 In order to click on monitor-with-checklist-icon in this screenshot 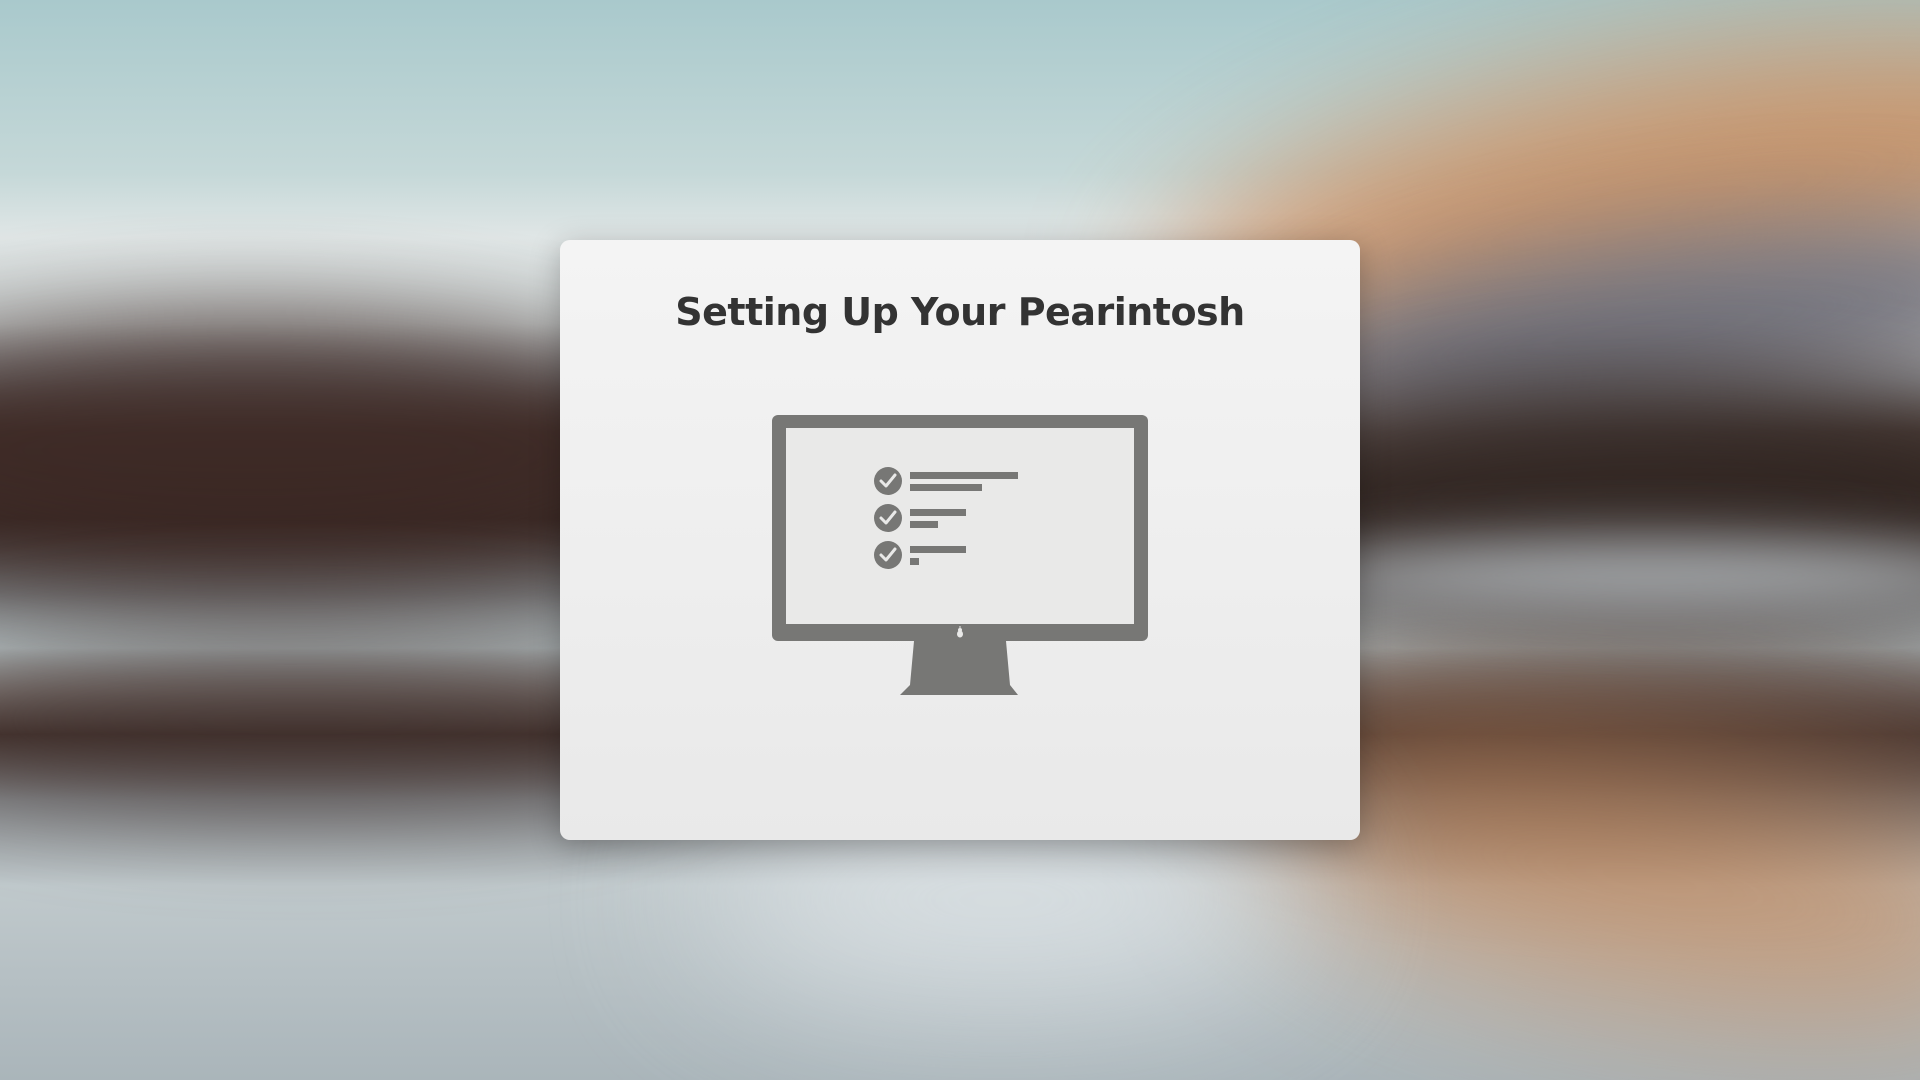, I will do `click(960, 560)`.